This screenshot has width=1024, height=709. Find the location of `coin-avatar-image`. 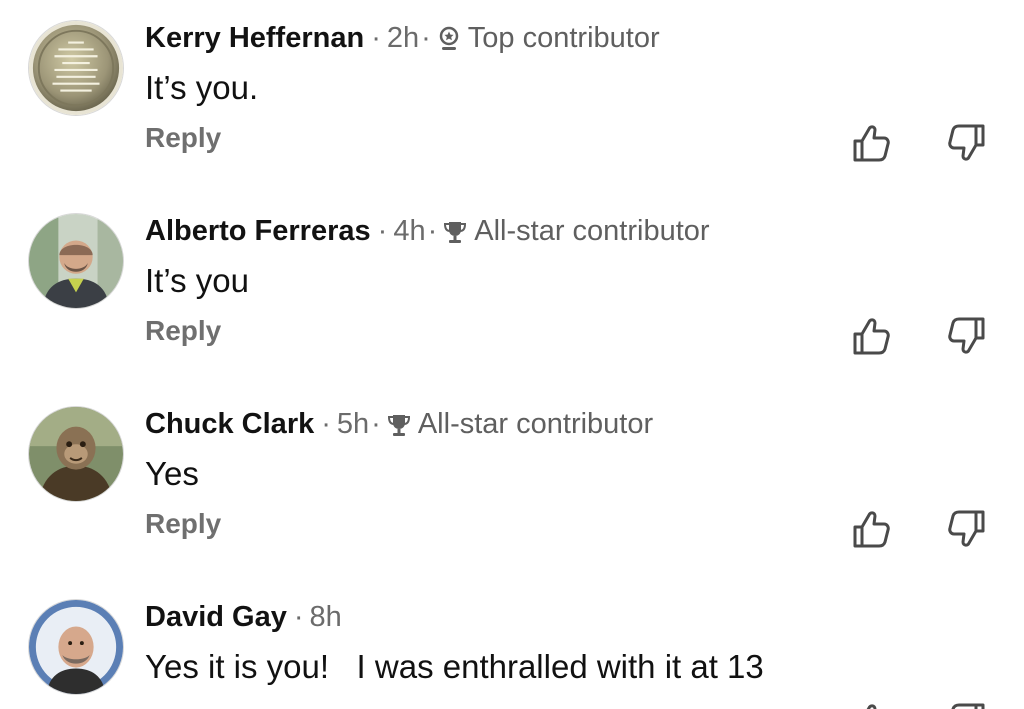

coin-avatar-image is located at coordinates (76, 68).